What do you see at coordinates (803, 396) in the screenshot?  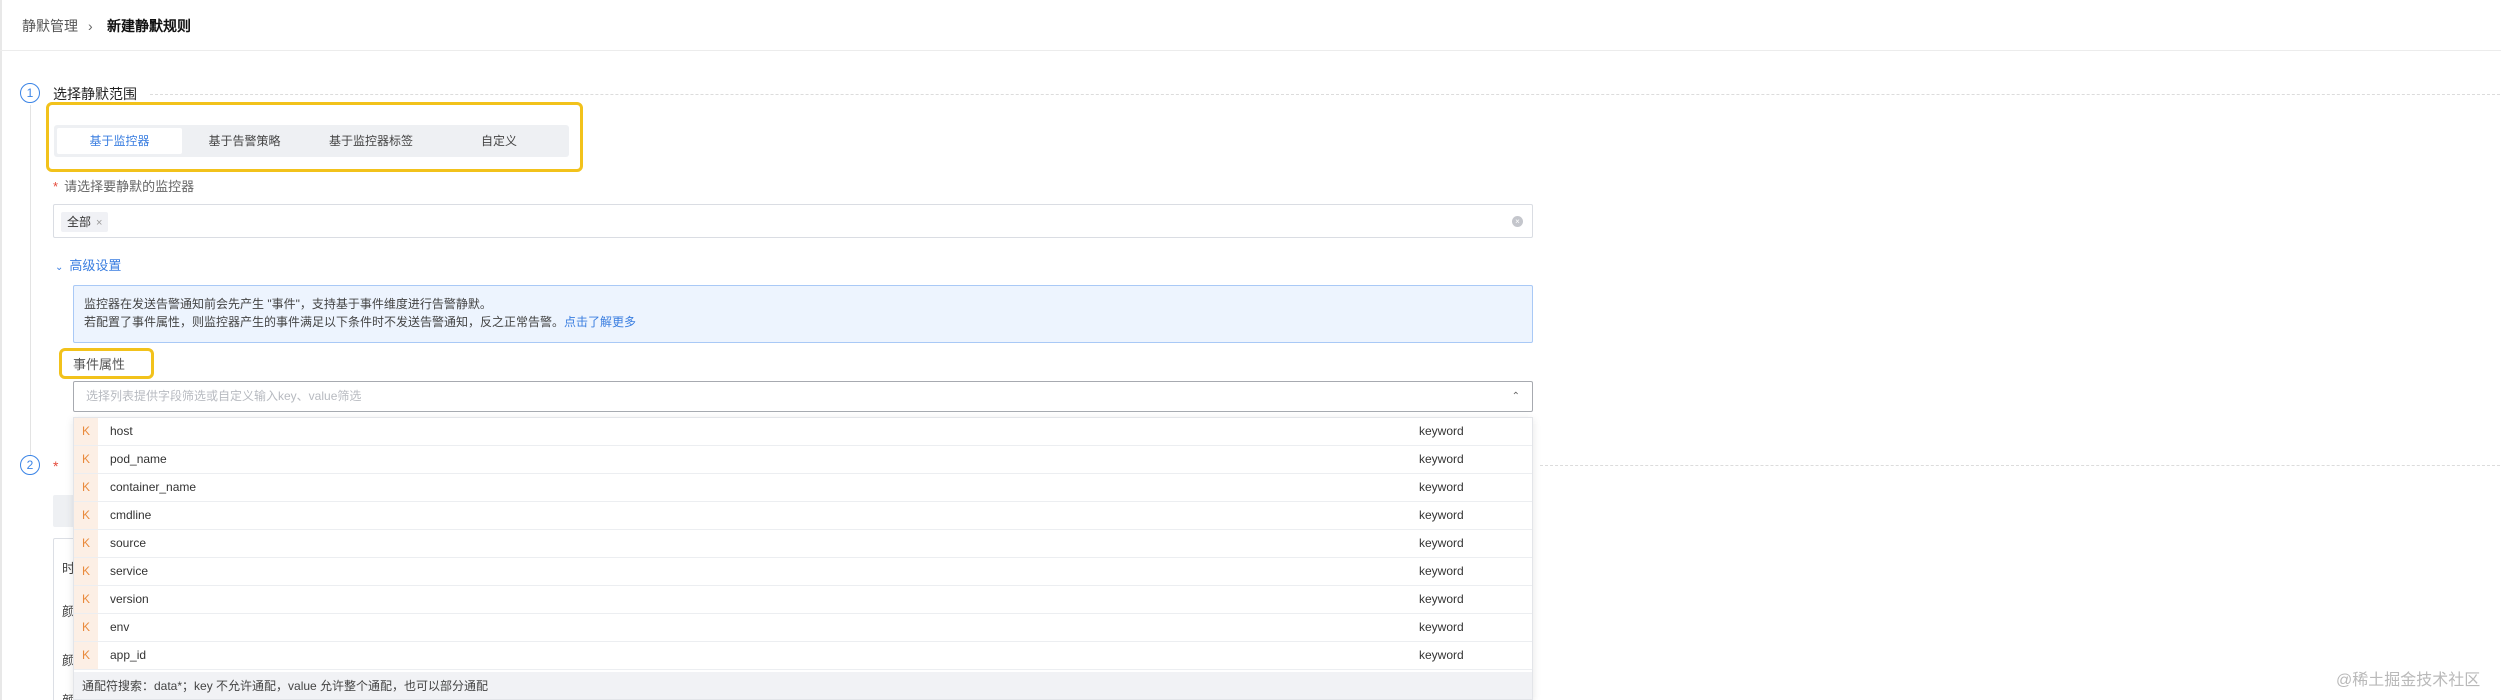 I see `event-attr-input: 选择列表提供字段筛选或自定义输入key、value筛选 ⌃` at bounding box center [803, 396].